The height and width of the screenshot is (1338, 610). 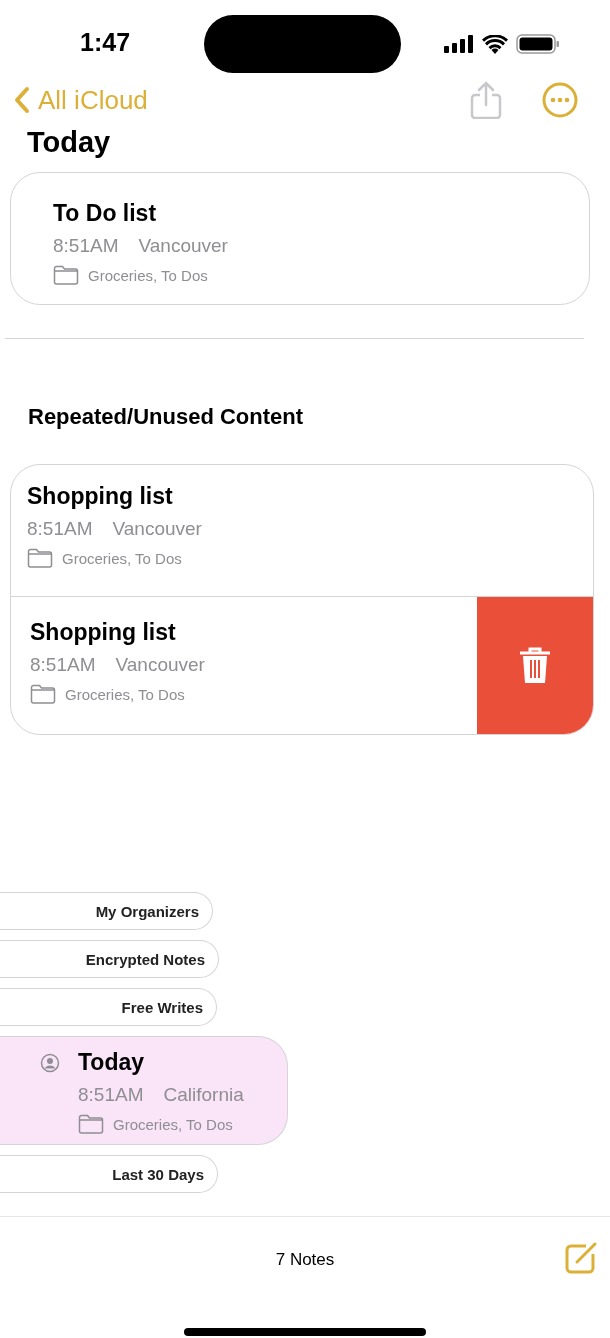 I want to click on section-title: Repeated/Unused Content, so click(x=166, y=417).